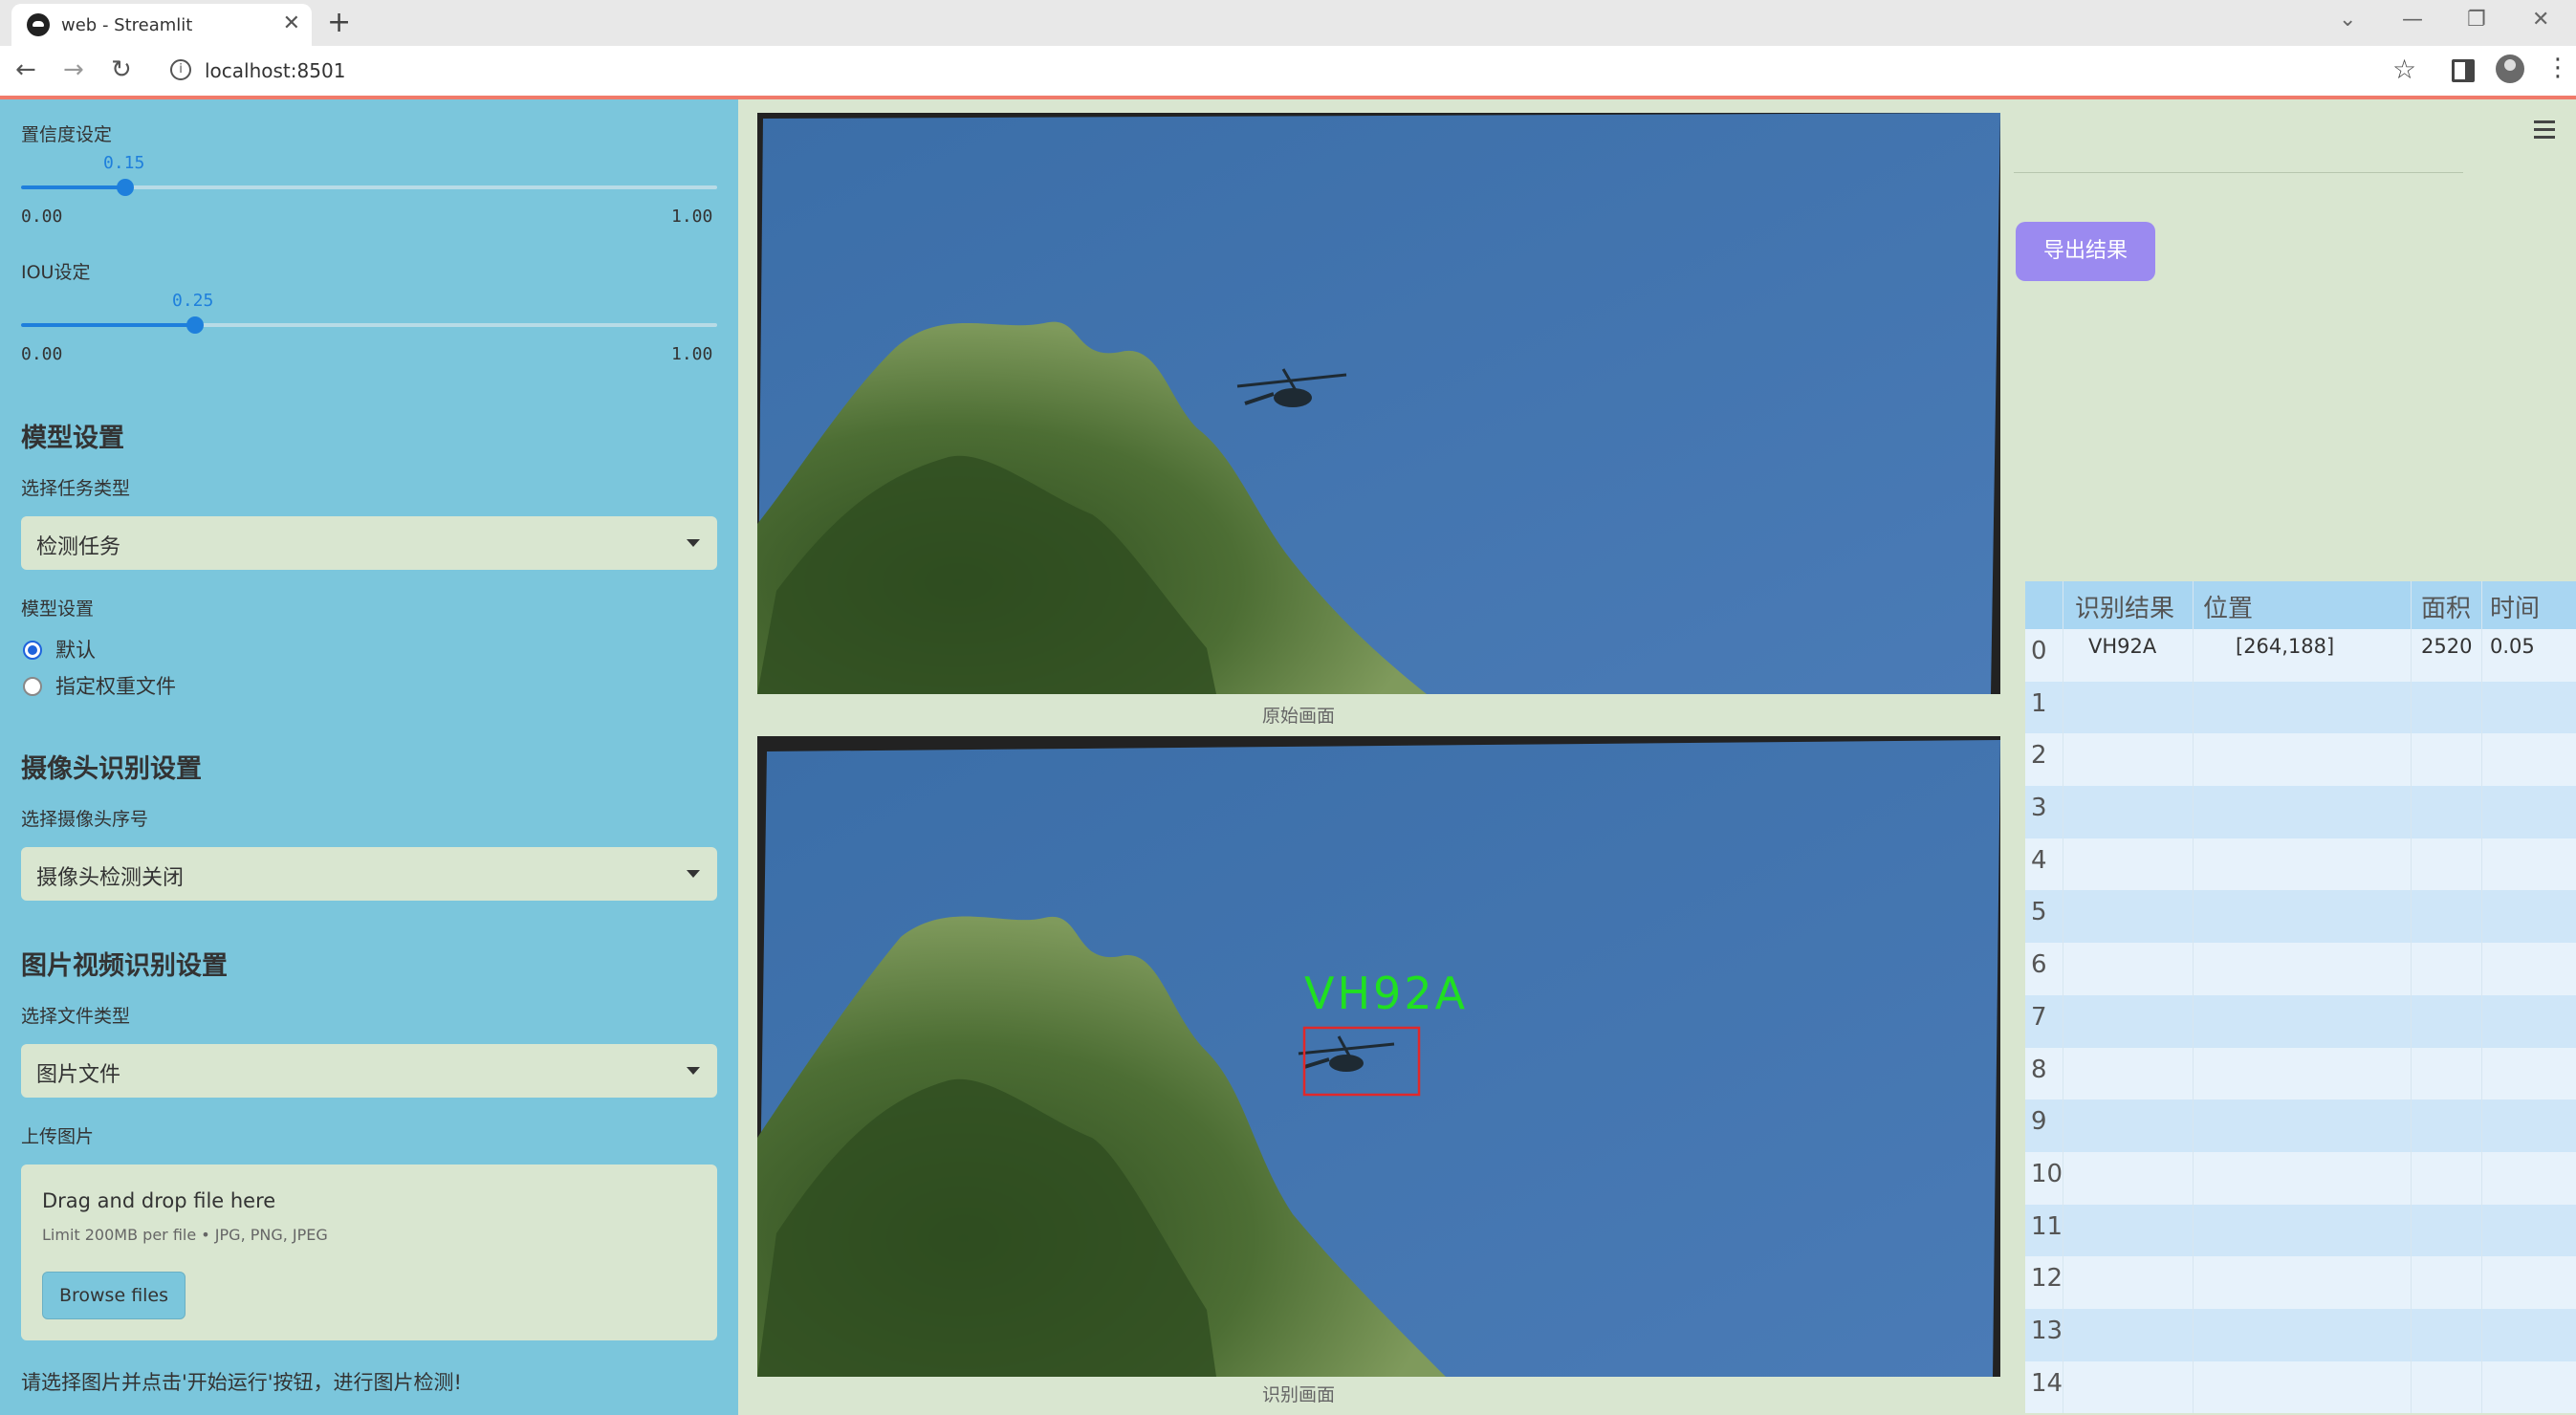 This screenshot has height=1415, width=2576. I want to click on row-index: 2, so click(2039, 756).